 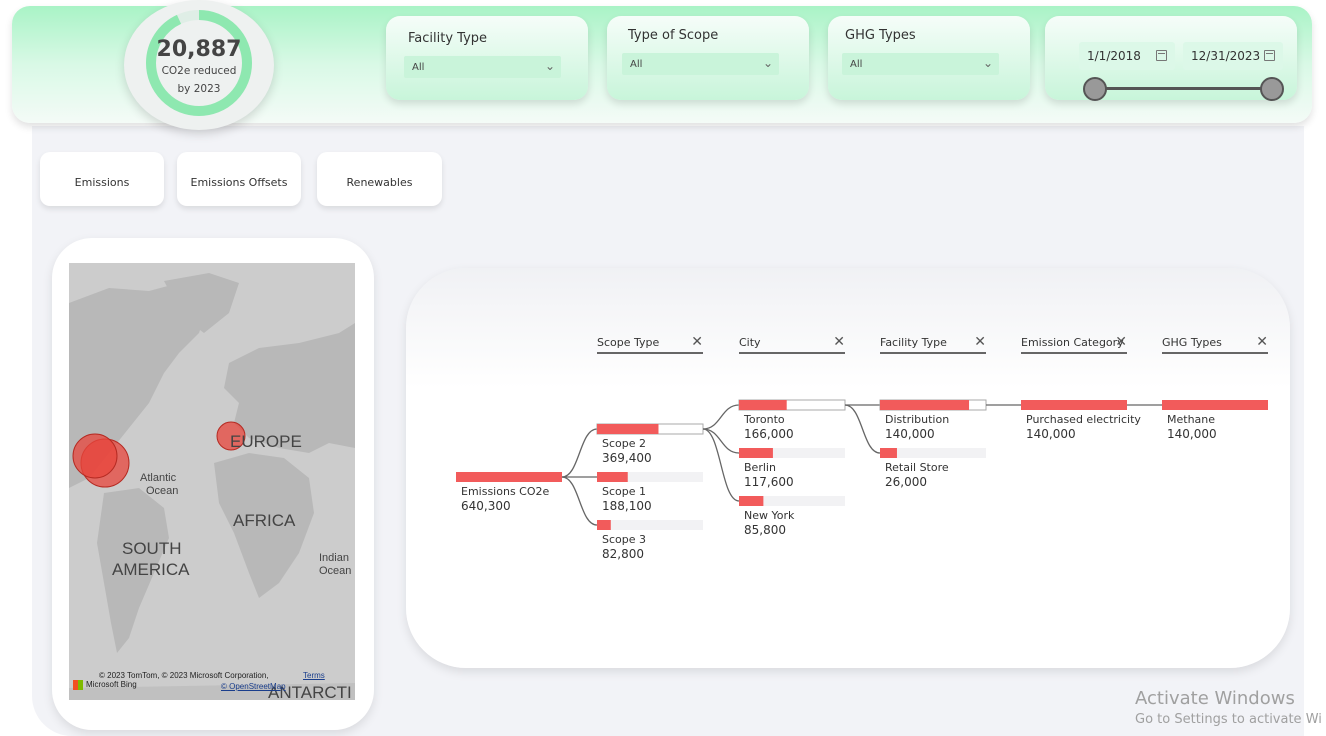 What do you see at coordinates (624, 491) in the screenshot?
I see `scope-node-1-label: Scope 1` at bounding box center [624, 491].